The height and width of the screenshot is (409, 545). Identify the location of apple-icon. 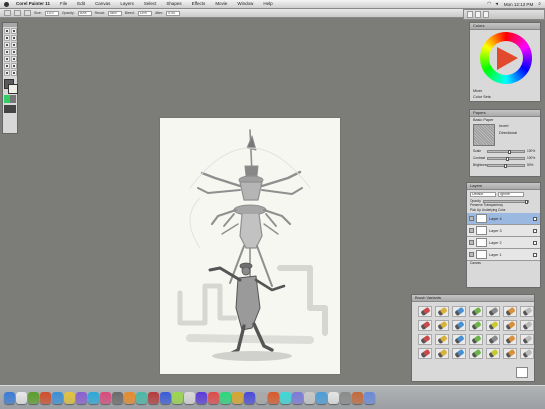
(6, 4).